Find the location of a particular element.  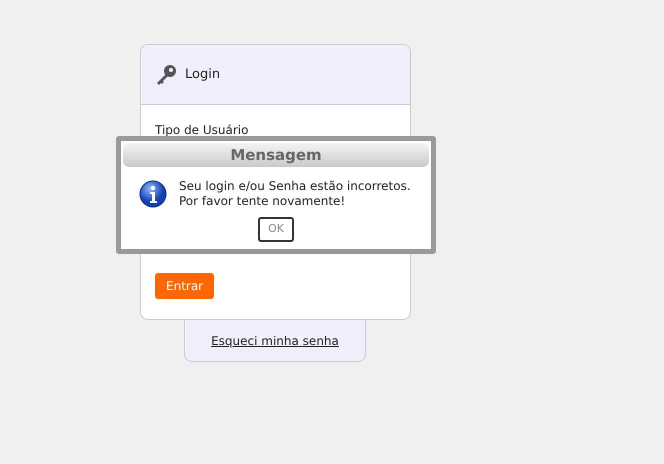

dialog-message: Seu login e/ou Senha estão incorretos. Por favor tente novamente! is located at coordinates (295, 194).